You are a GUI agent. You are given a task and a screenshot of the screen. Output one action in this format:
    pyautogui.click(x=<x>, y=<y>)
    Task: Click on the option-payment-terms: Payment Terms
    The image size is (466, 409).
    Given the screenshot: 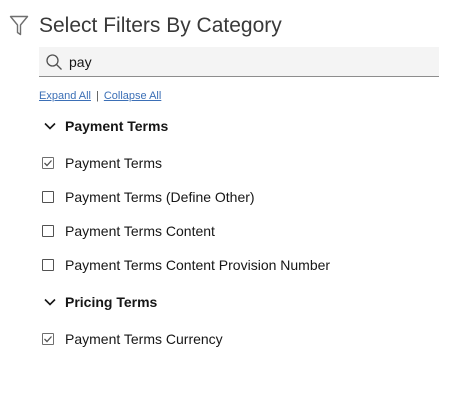 What is the action you would take?
    pyautogui.click(x=102, y=163)
    